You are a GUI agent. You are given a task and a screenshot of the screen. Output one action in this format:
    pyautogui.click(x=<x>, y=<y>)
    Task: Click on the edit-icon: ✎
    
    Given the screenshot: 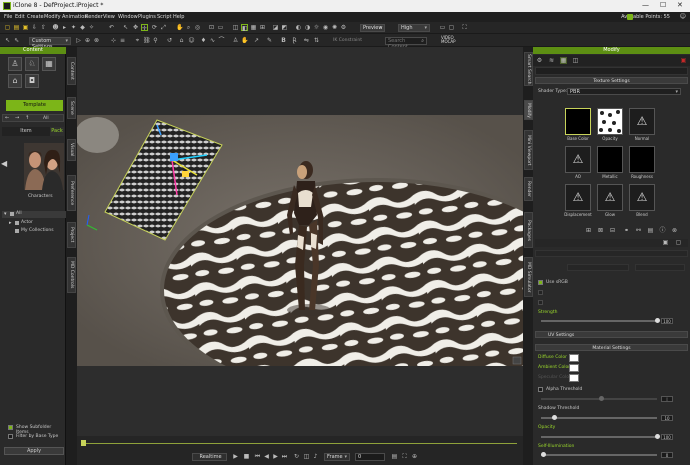 What is the action you would take?
    pyautogui.click(x=269, y=40)
    